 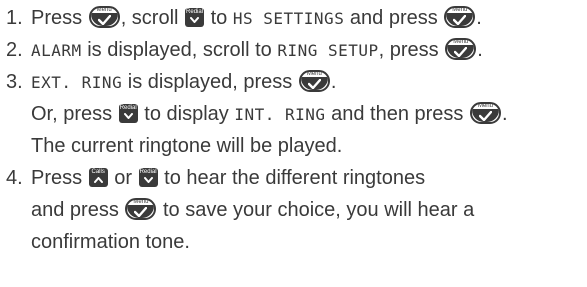 I want to click on step-3-line-3: The current ringtone will be played., so click(x=296, y=146).